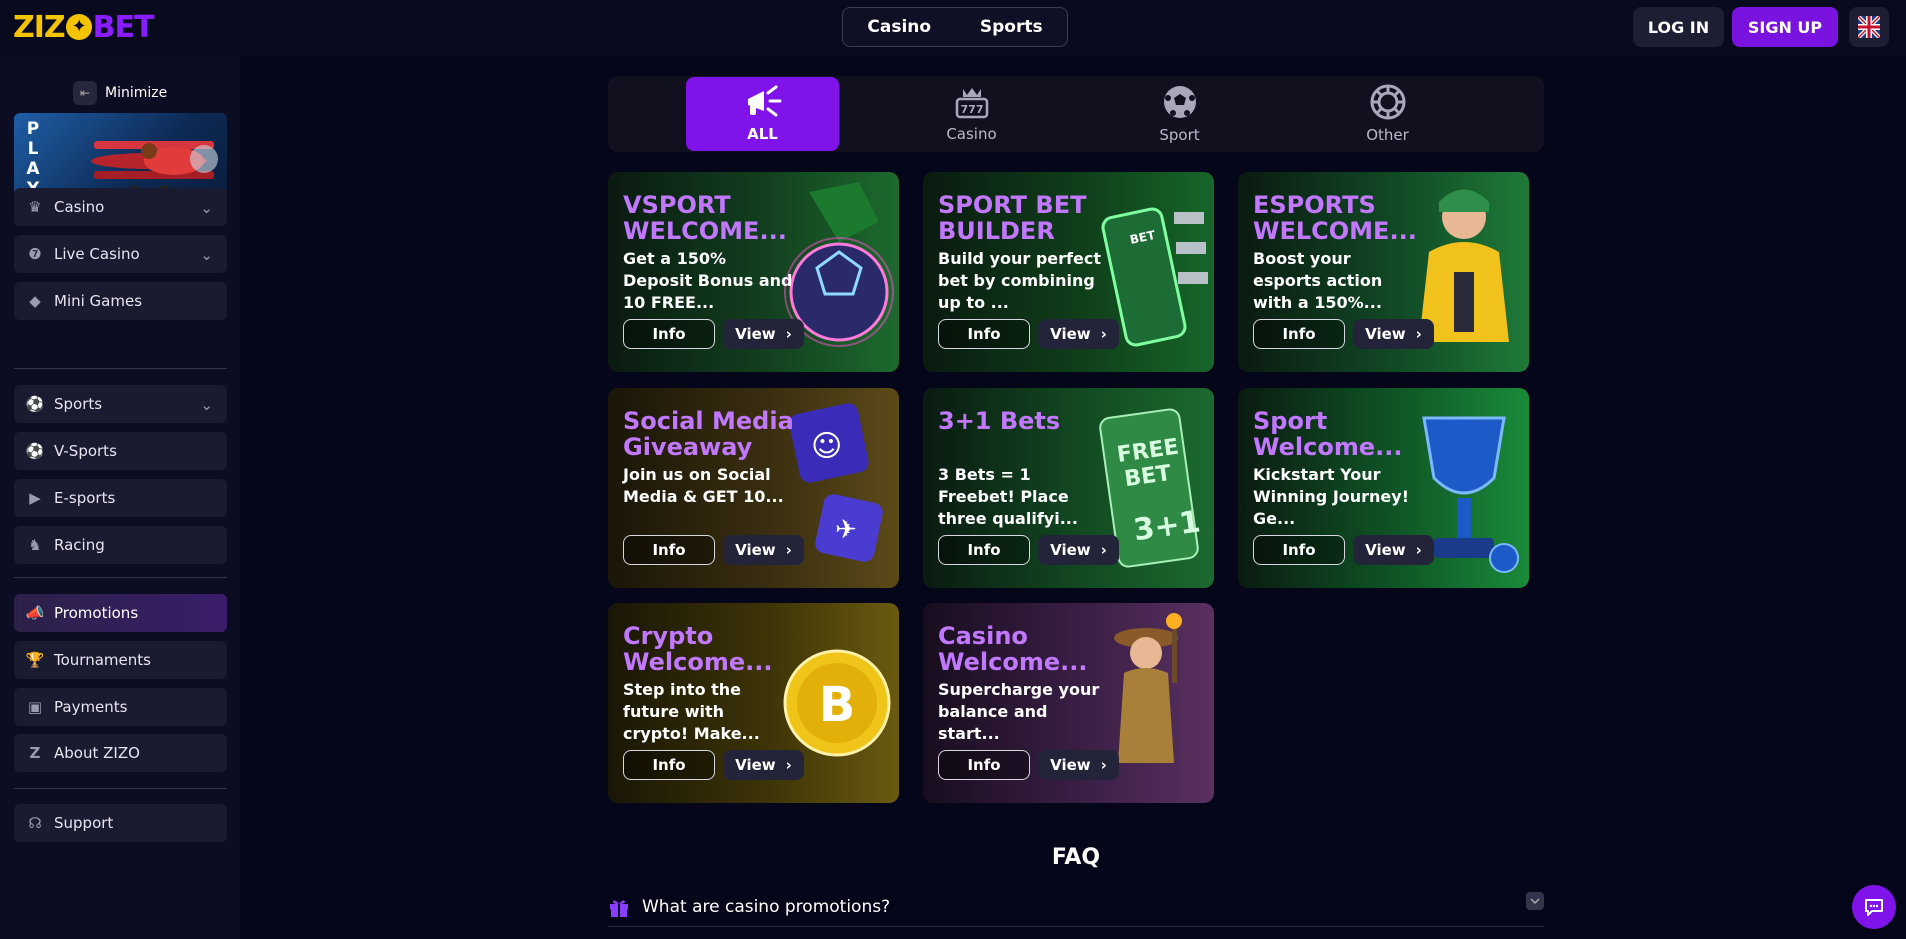 The image size is (1906, 939). What do you see at coordinates (120, 823) in the screenshot?
I see `sidebar-item-support: ☊ Support` at bounding box center [120, 823].